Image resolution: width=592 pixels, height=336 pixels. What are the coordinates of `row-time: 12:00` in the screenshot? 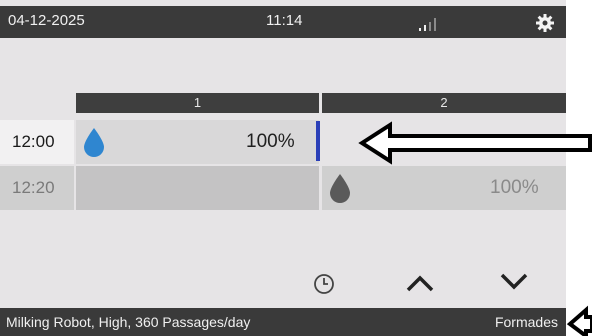 It's located at (37, 142).